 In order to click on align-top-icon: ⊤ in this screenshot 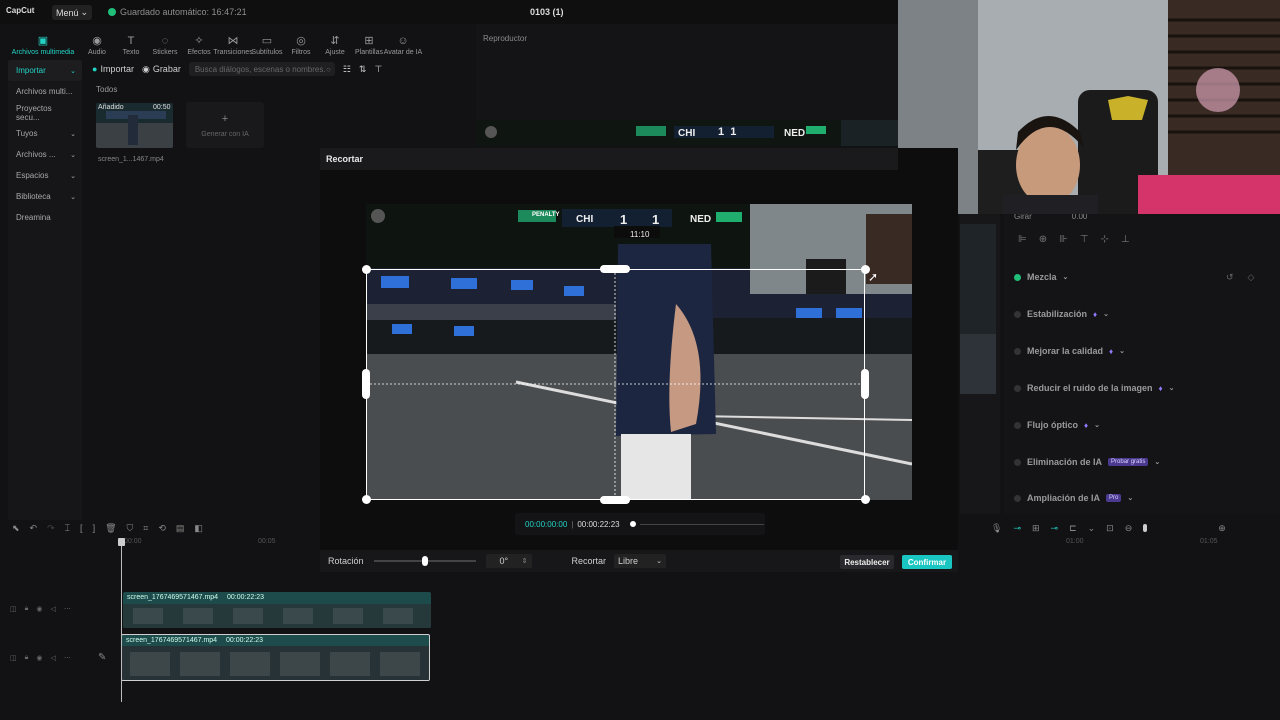, I will do `click(1084, 241)`.